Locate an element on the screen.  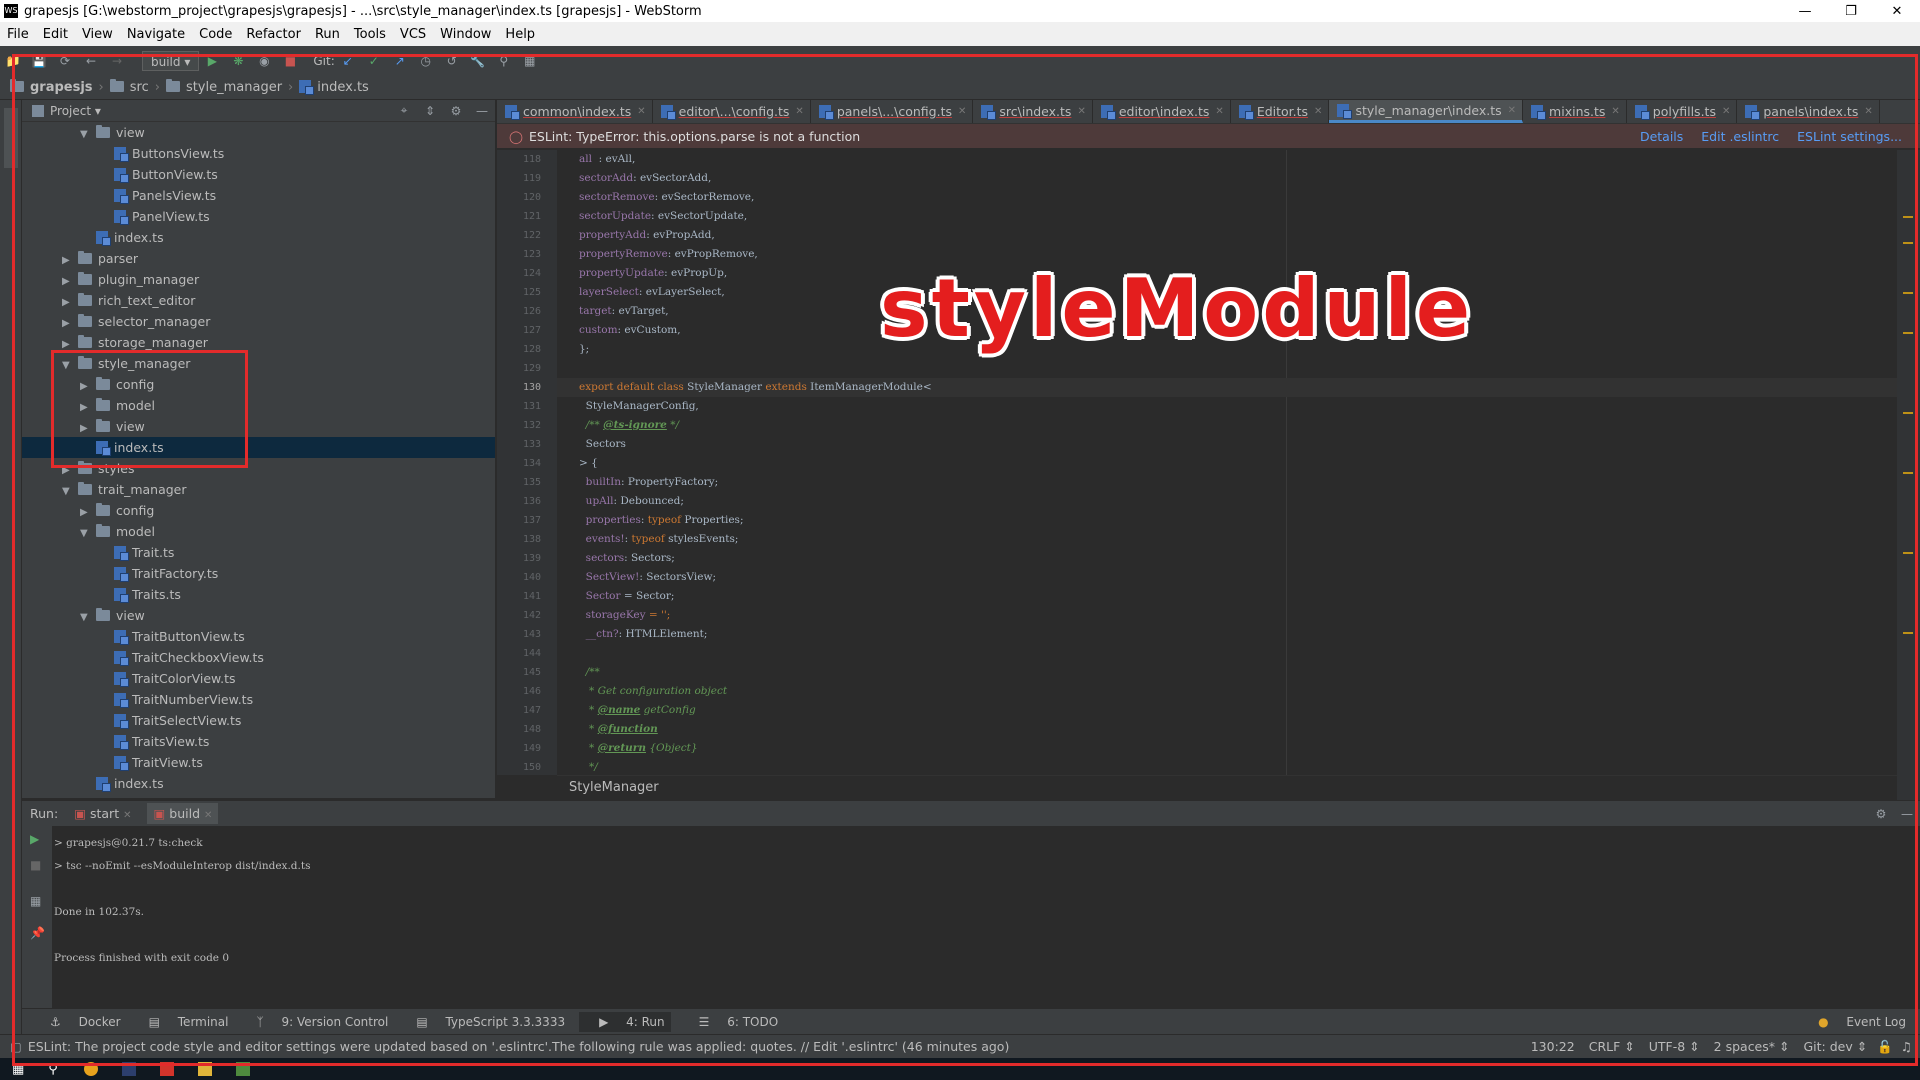
tree-file: Traits.ts is located at coordinates (258, 594).